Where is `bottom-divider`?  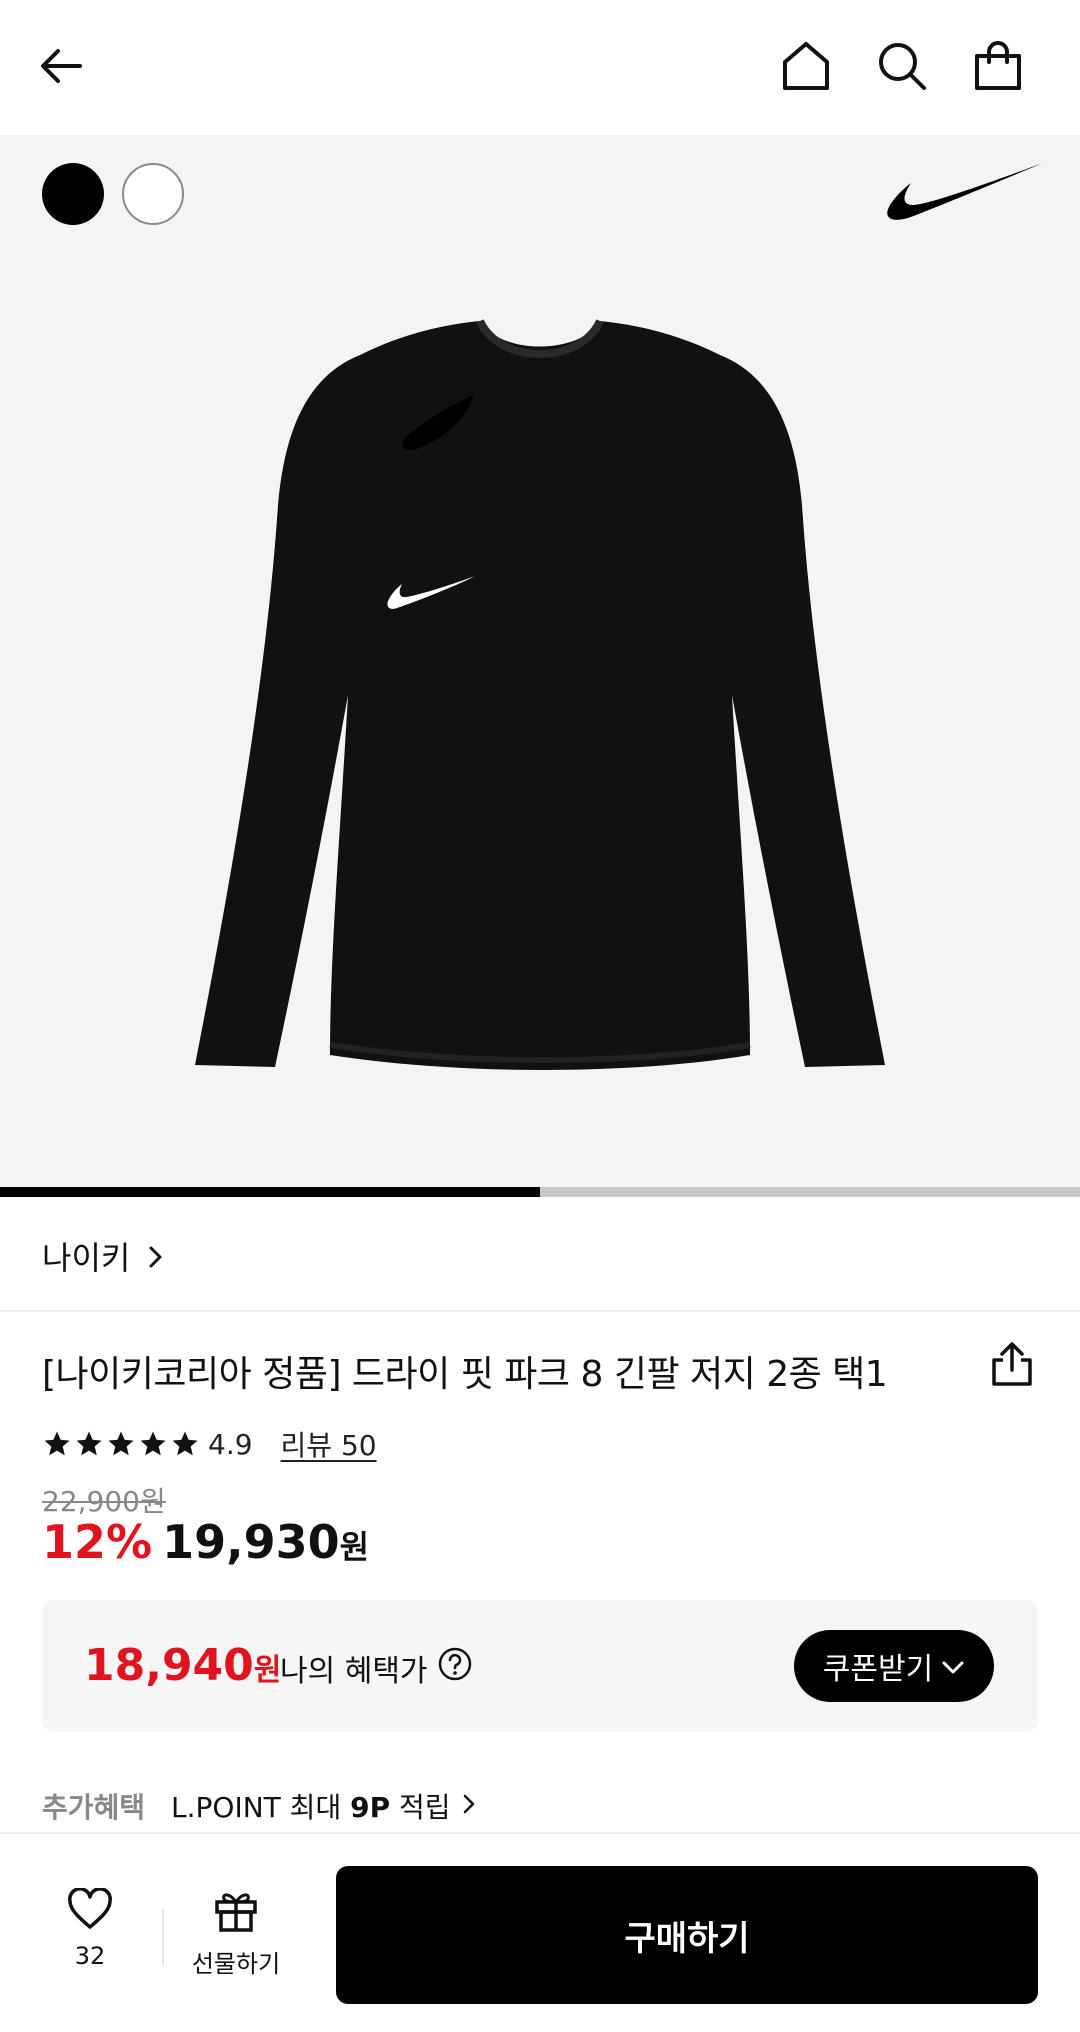 bottom-divider is located at coordinates (163, 1937).